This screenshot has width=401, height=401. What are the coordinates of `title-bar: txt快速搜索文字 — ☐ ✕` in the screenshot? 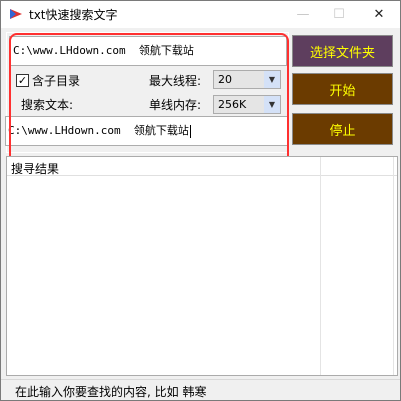 It's located at (200, 14).